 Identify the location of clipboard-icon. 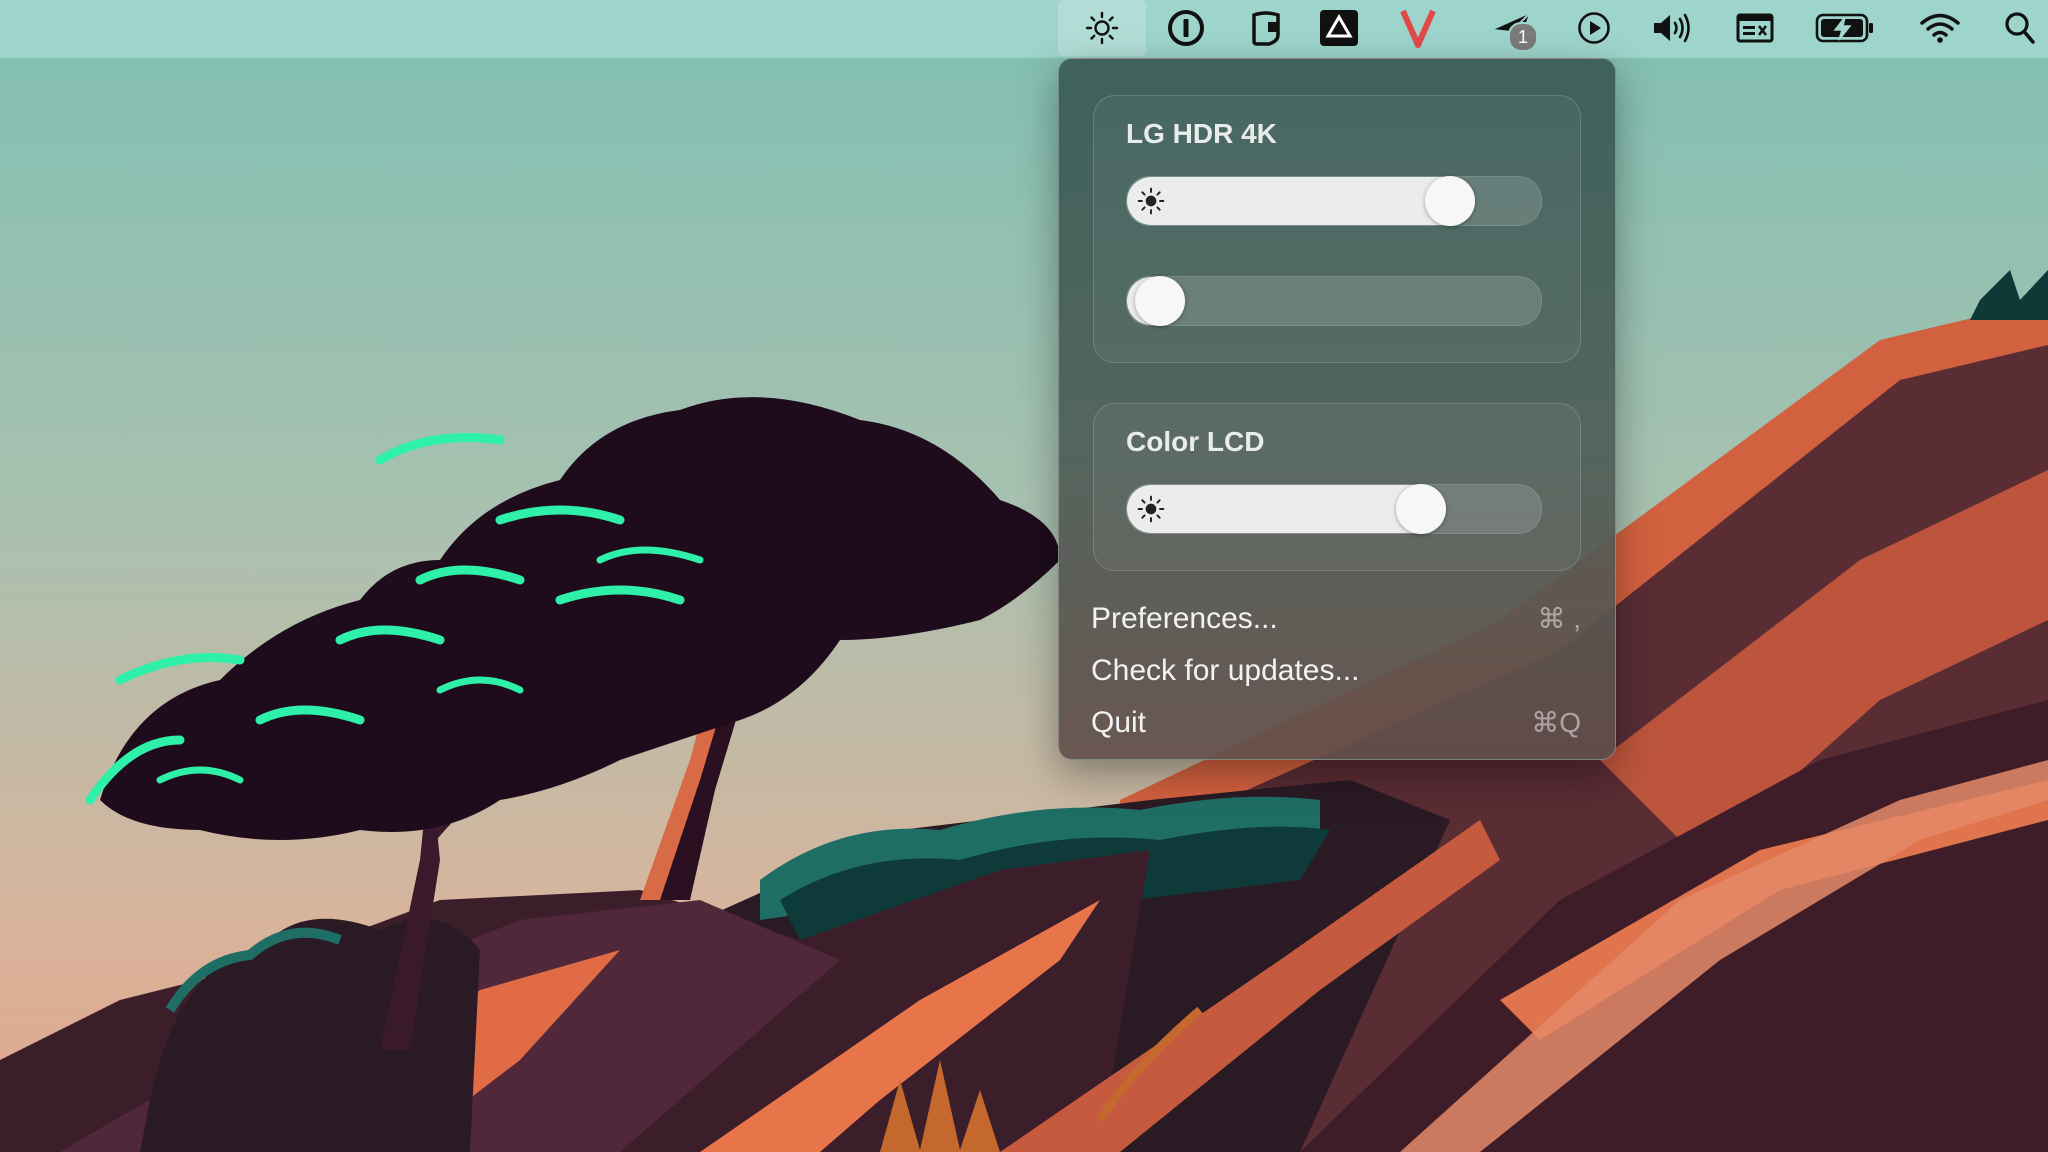
(1266, 28).